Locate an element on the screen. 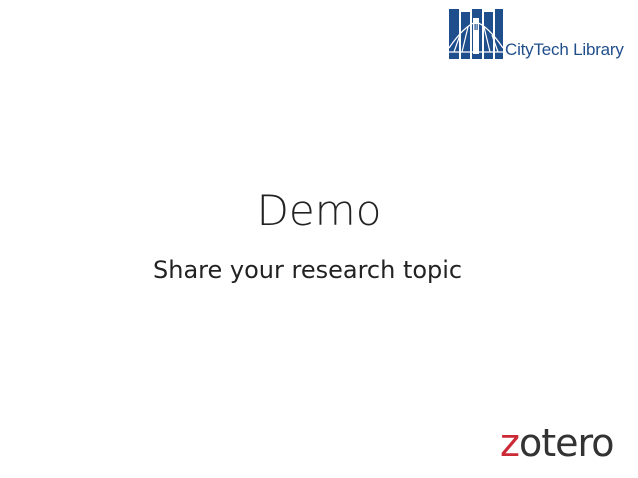 This screenshot has height=478, width=638. svg-text: zotero is located at coordinates (557, 443).